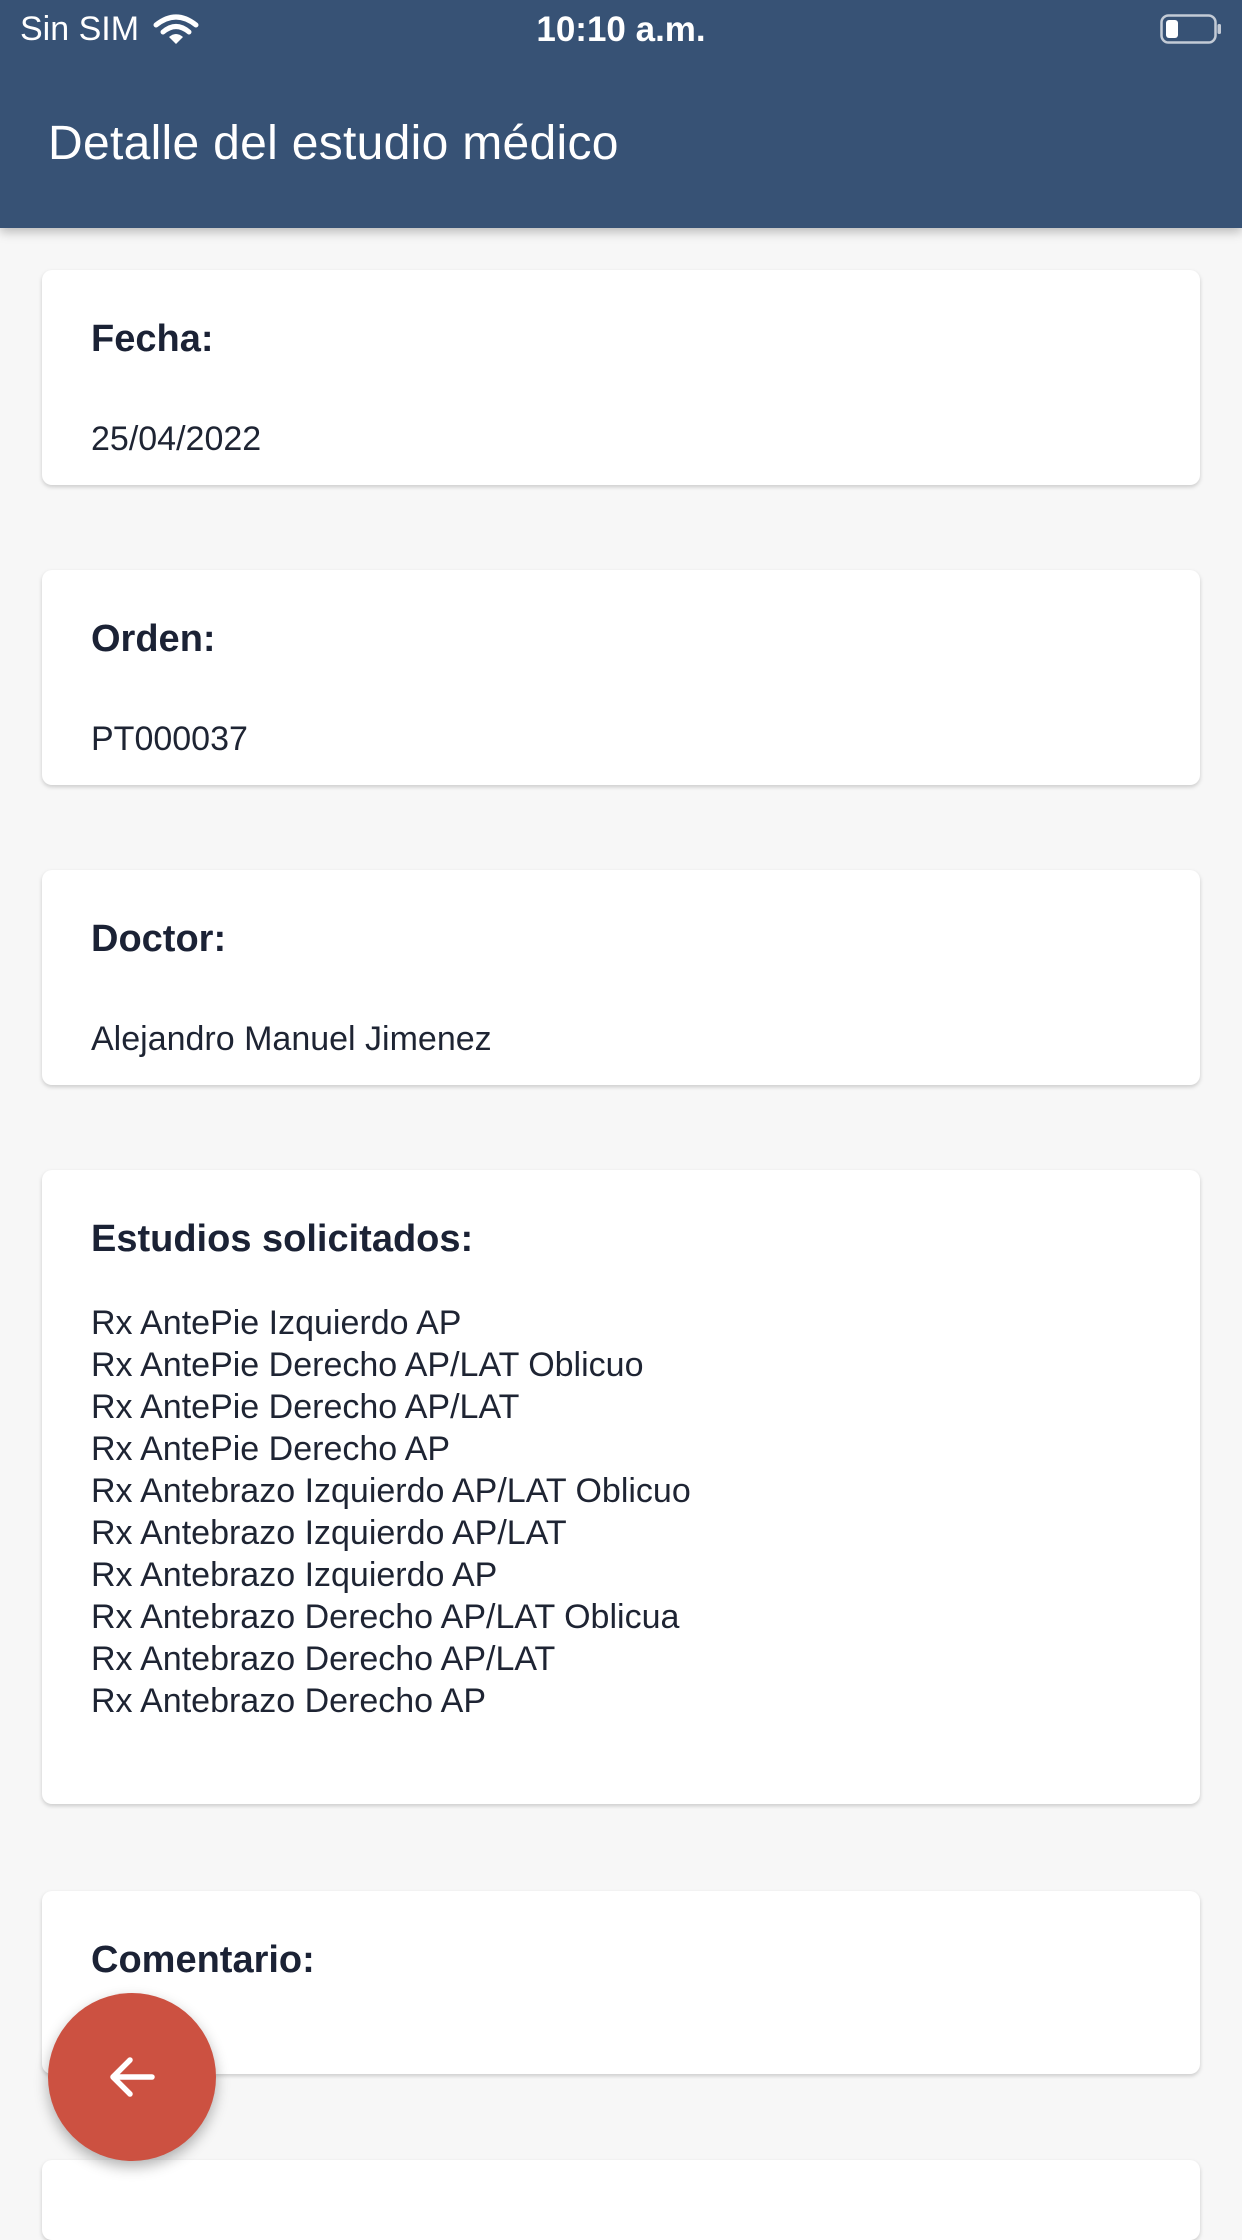  Describe the element at coordinates (294, 1575) in the screenshot. I see `study-item: Rx Antebrazo Izquierdo AP` at that location.